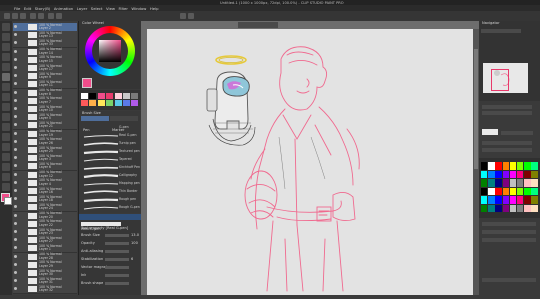  Describe the element at coordinates (138, 8) in the screenshot. I see `menu-window: Window` at that location.